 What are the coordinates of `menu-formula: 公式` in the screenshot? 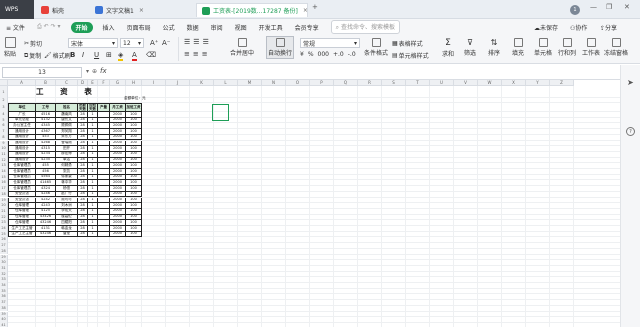 It's located at (169, 27).